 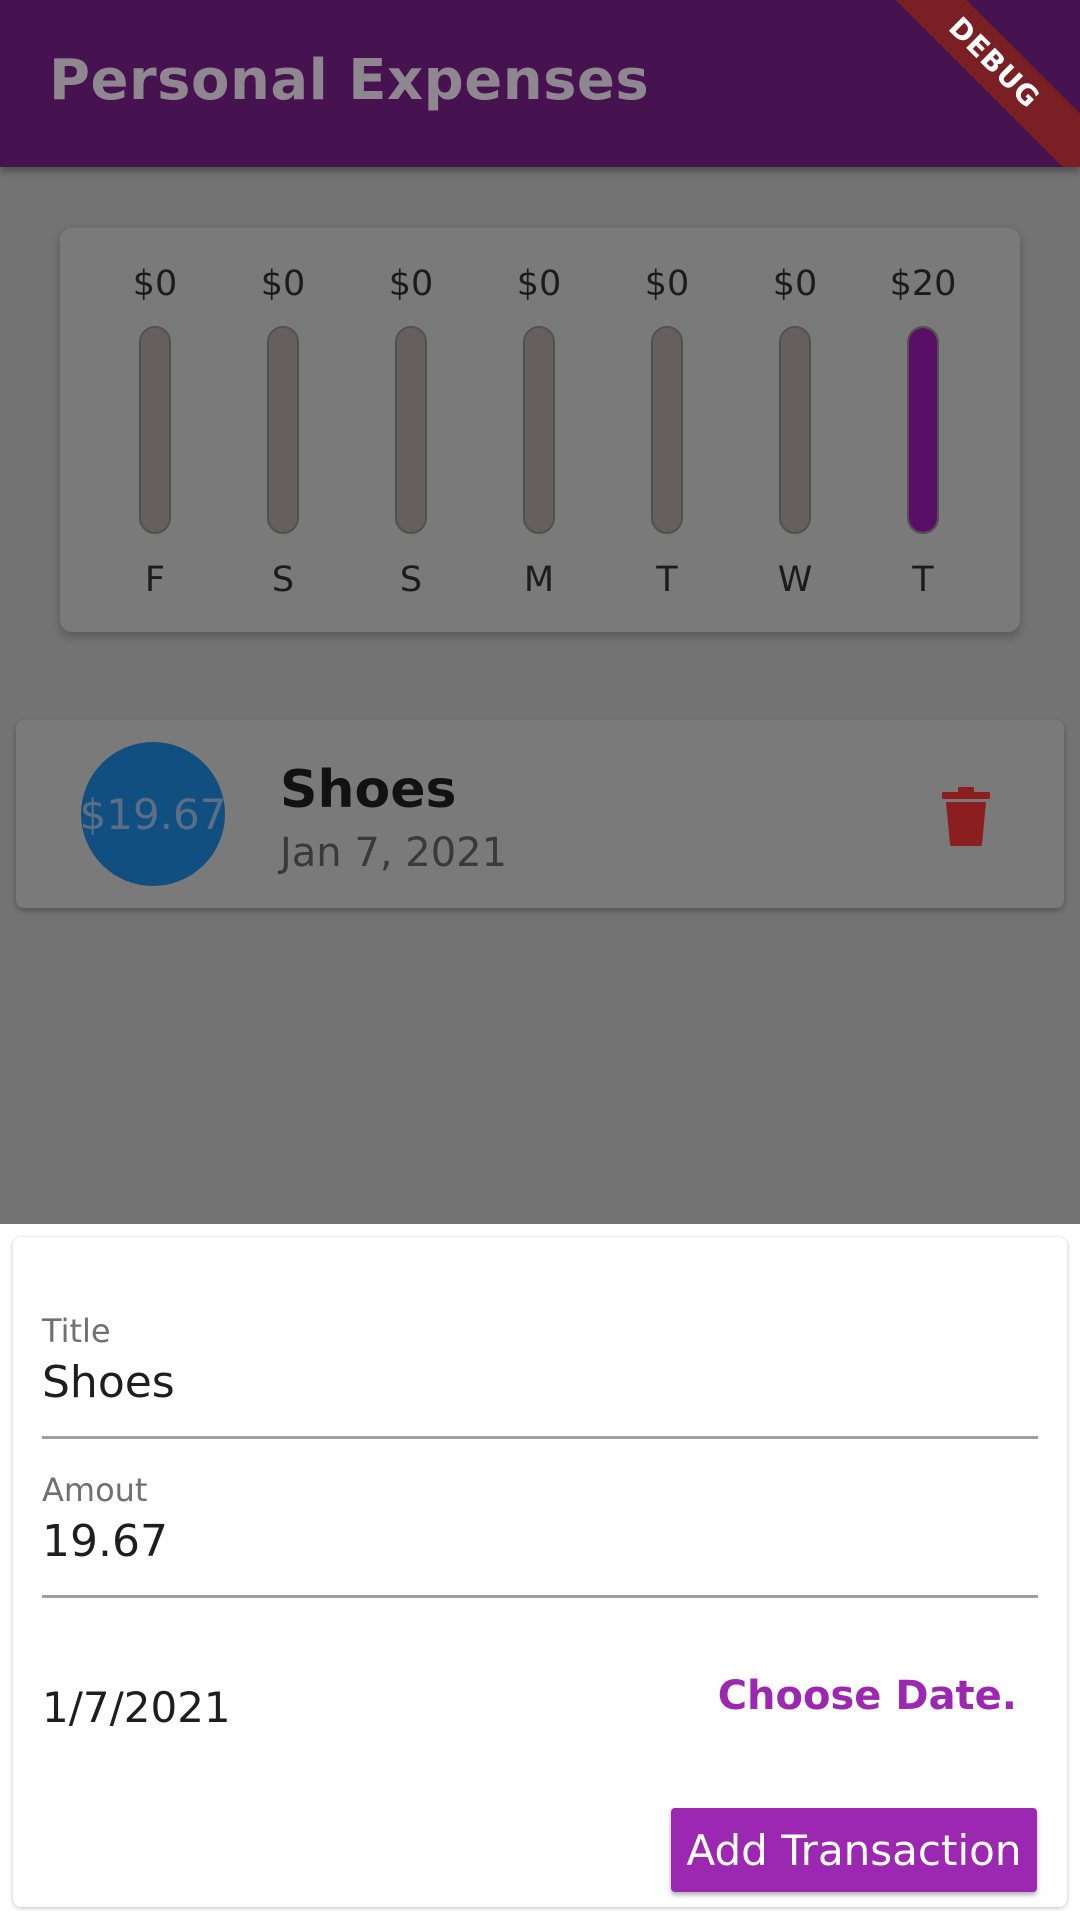 I want to click on choose-date-button: Choose Date., so click(x=867, y=1696).